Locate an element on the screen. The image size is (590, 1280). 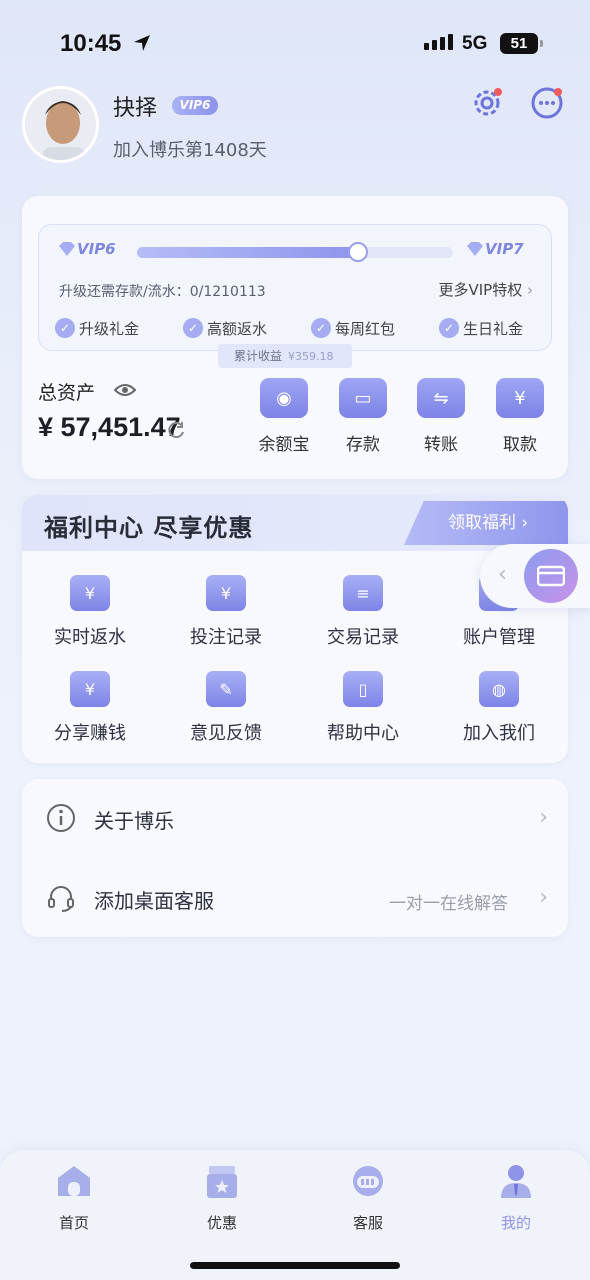
welfare-item-transactions: ≡ 交易记录 is located at coordinates (363, 612).